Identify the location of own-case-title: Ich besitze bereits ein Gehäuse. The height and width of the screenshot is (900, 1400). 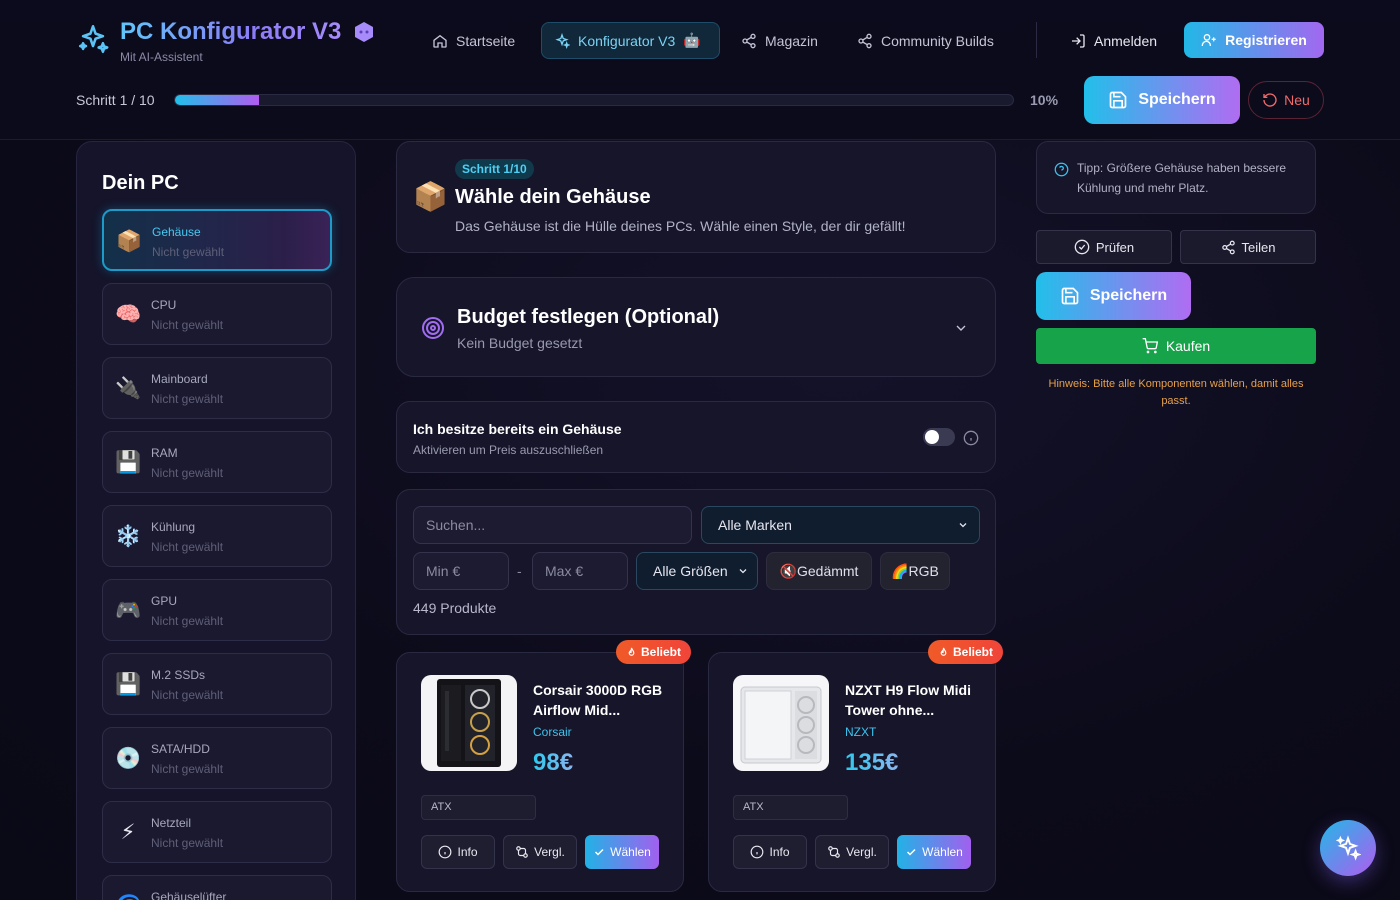
(517, 429).